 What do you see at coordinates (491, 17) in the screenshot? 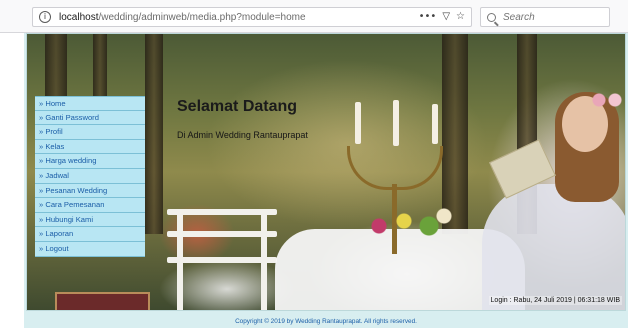
I see `search-icon` at bounding box center [491, 17].